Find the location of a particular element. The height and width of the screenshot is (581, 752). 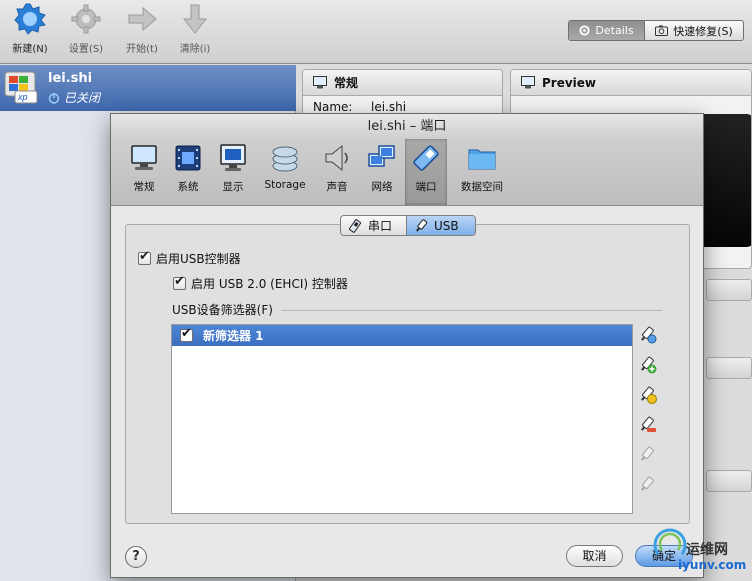

new-starburst-icon is located at coordinates (30, 19).